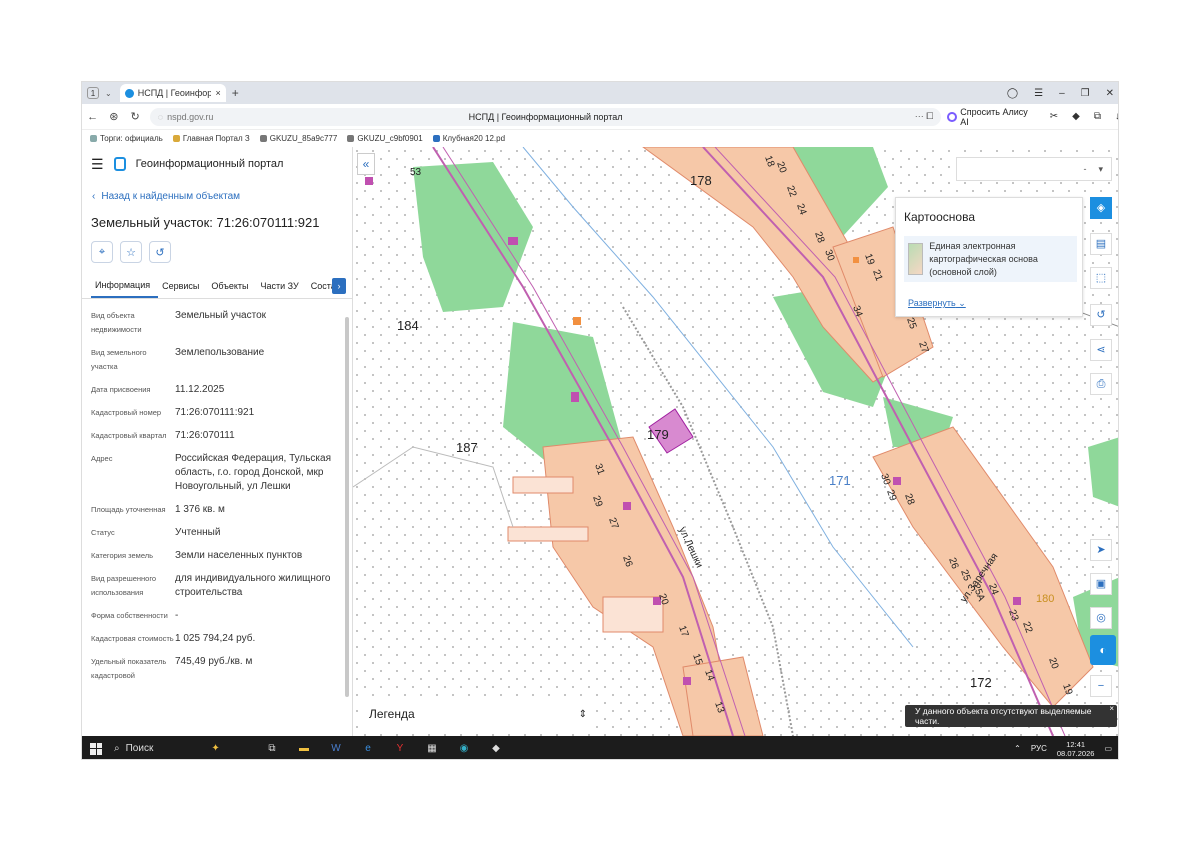 The height and width of the screenshot is (849, 1200). What do you see at coordinates (408, 325) in the screenshot?
I see `quarter-label: 184` at bounding box center [408, 325].